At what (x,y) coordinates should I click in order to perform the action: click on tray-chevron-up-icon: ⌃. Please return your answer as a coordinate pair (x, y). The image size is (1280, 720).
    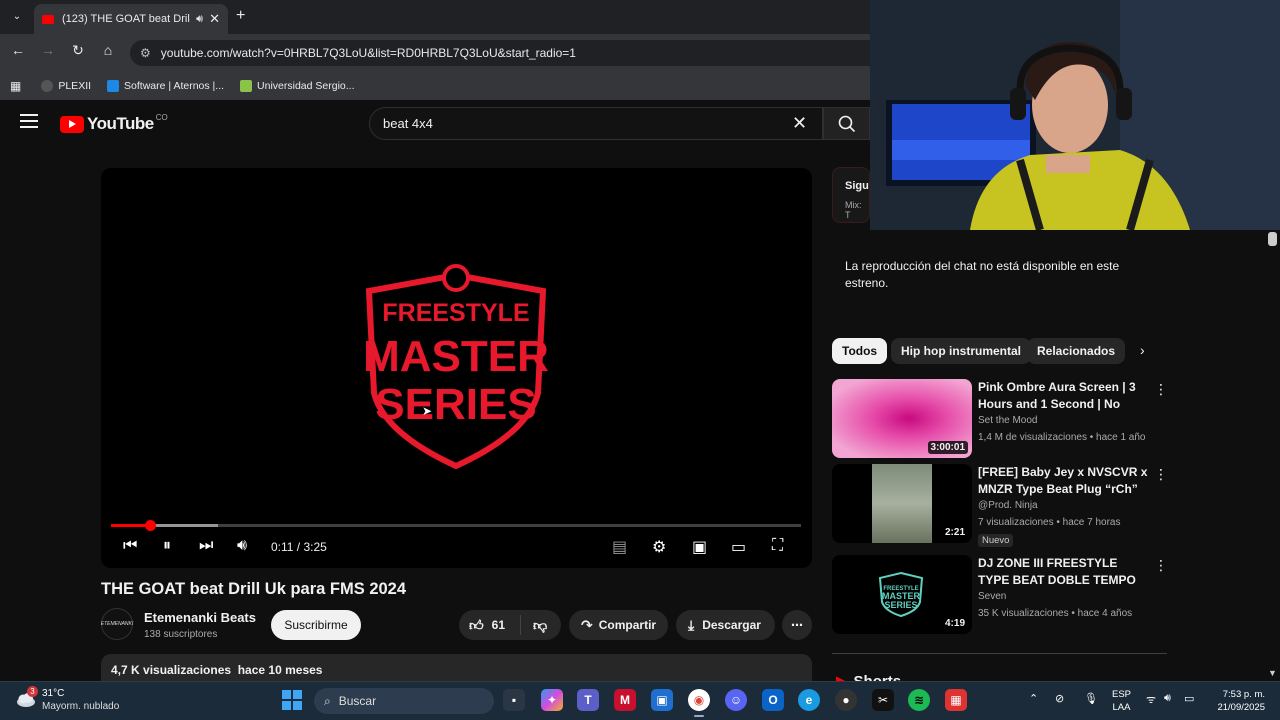
    Looking at the image, I should click on (1033, 698).